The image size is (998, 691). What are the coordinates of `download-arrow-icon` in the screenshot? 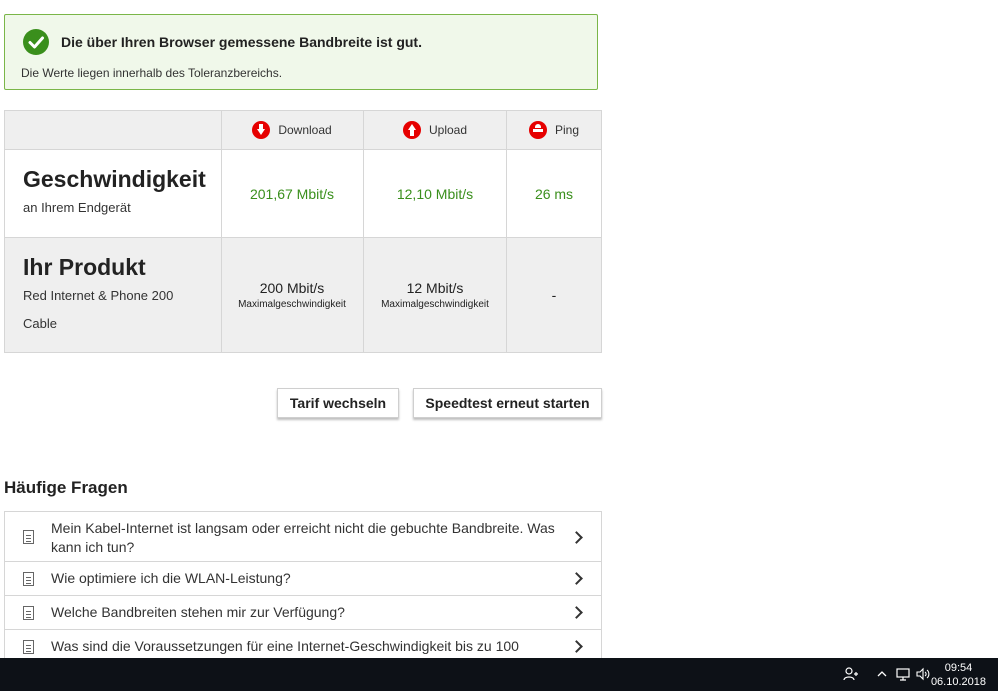 It's located at (261, 130).